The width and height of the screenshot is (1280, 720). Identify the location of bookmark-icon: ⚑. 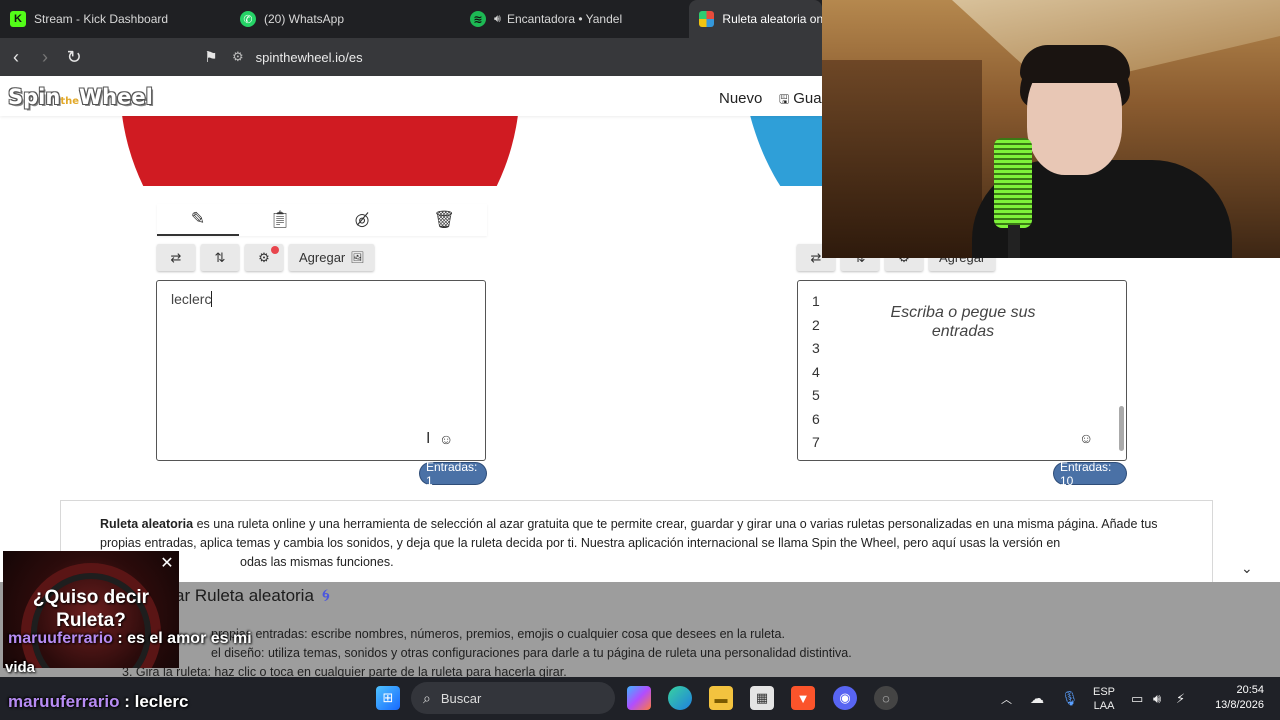
(211, 57).